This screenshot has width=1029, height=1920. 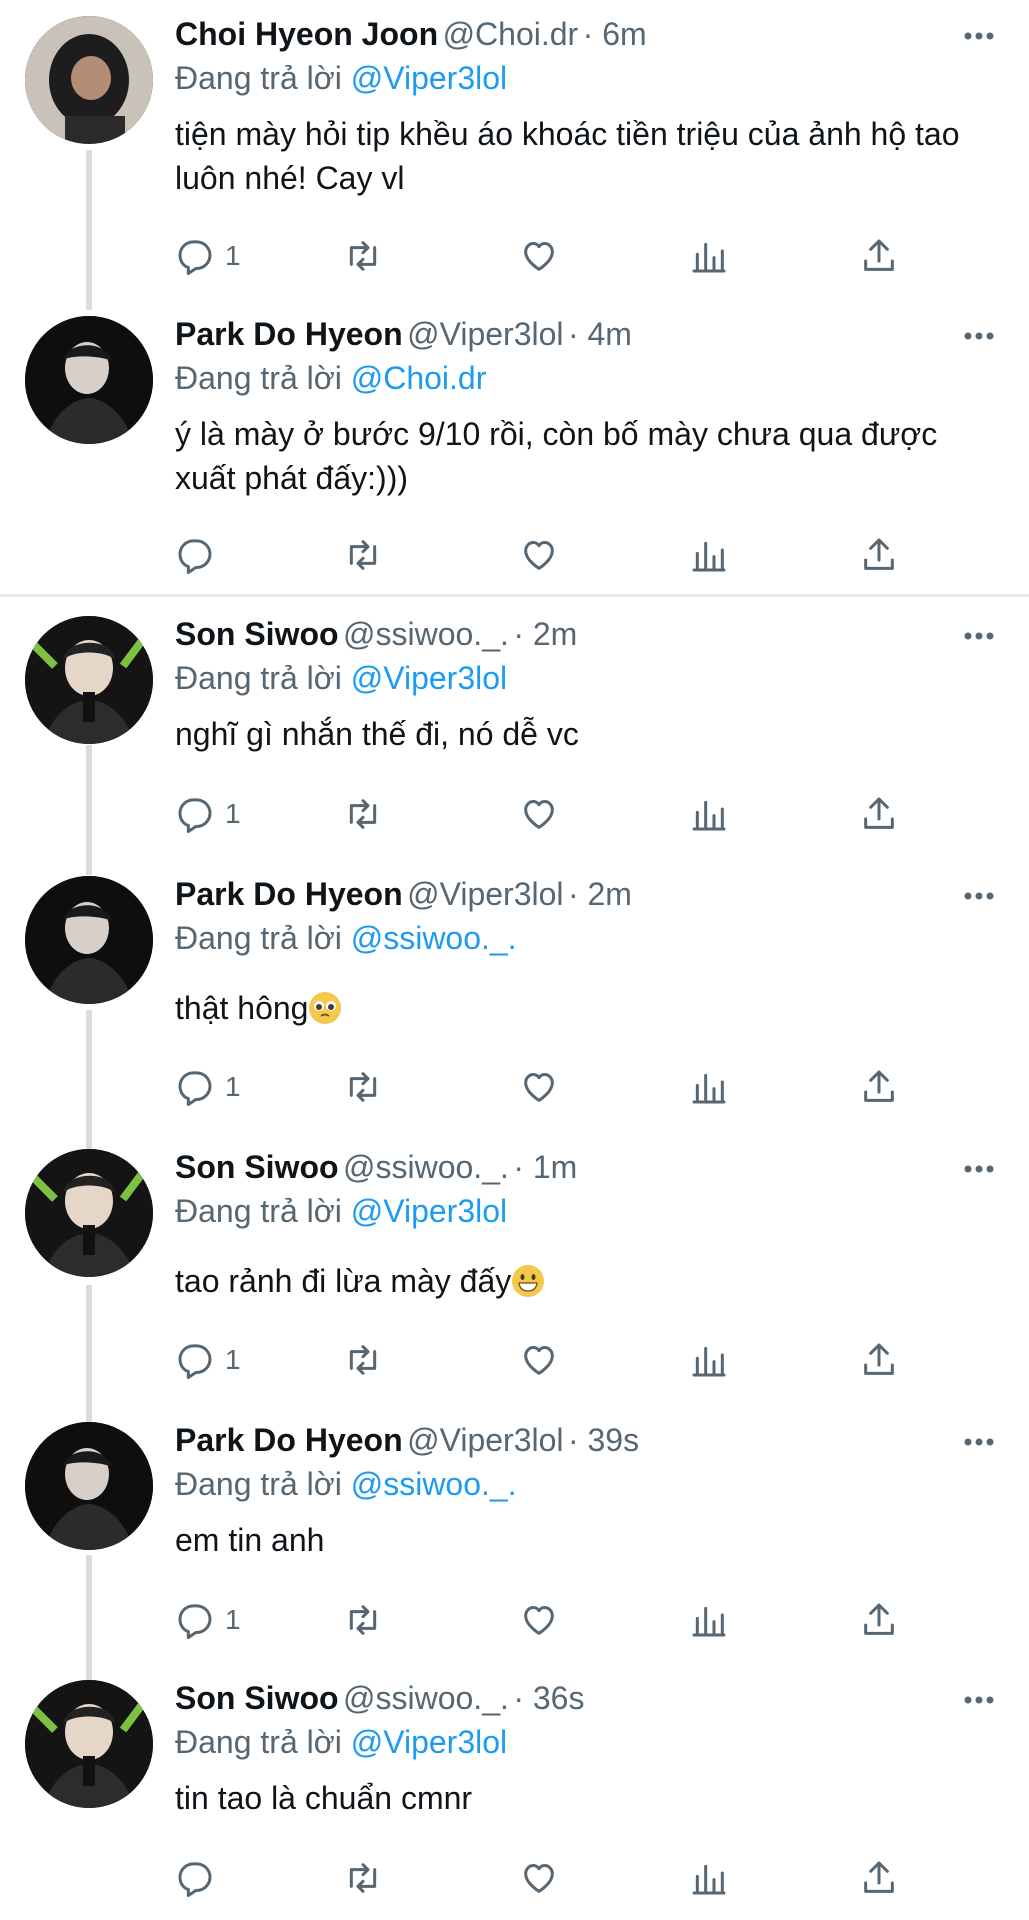 I want to click on action-bar: 1, so click(x=555, y=814).